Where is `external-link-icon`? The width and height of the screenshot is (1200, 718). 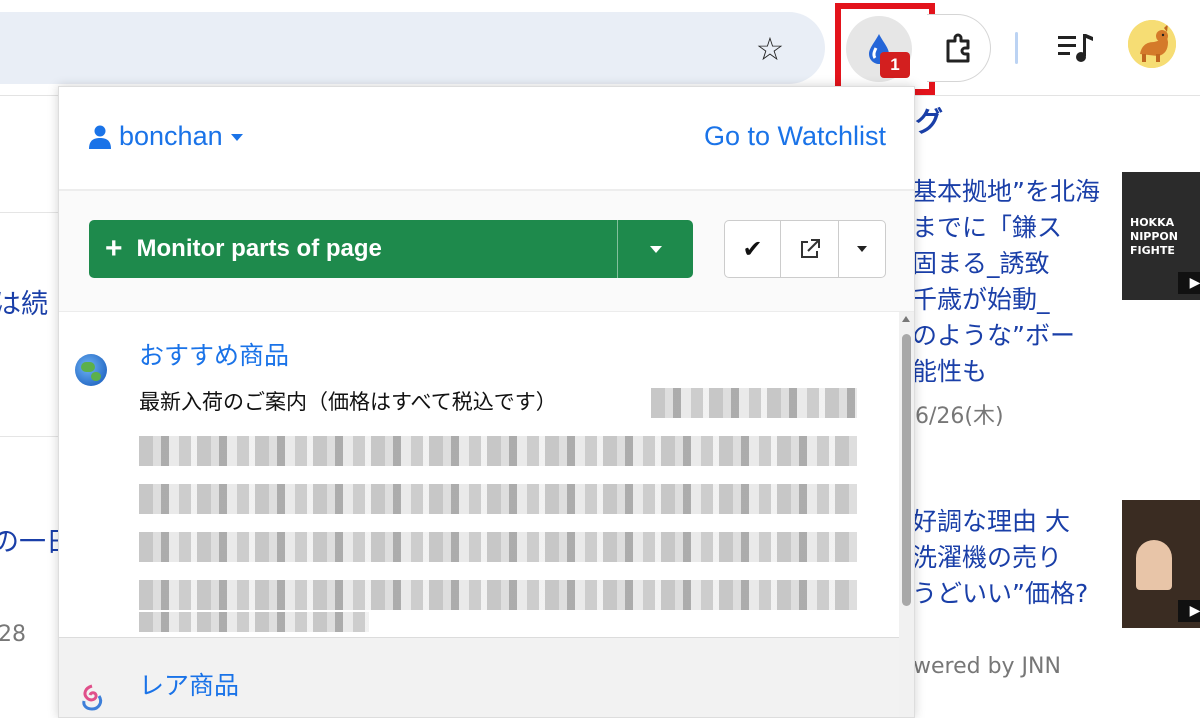 external-link-icon is located at coordinates (810, 248).